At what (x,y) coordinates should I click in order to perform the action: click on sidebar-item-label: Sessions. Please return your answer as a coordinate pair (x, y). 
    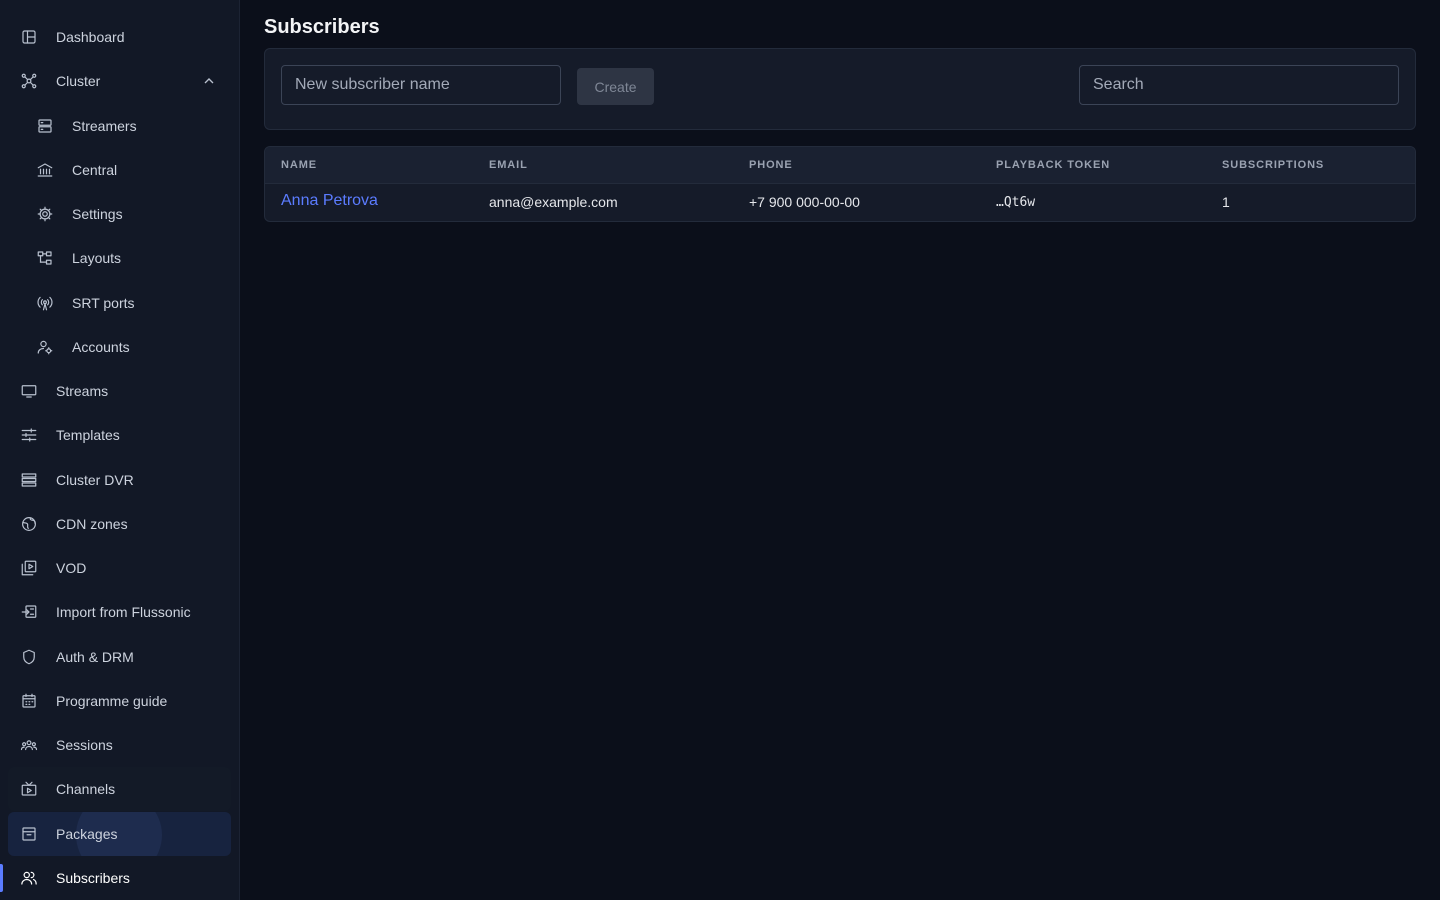
    Looking at the image, I should click on (84, 745).